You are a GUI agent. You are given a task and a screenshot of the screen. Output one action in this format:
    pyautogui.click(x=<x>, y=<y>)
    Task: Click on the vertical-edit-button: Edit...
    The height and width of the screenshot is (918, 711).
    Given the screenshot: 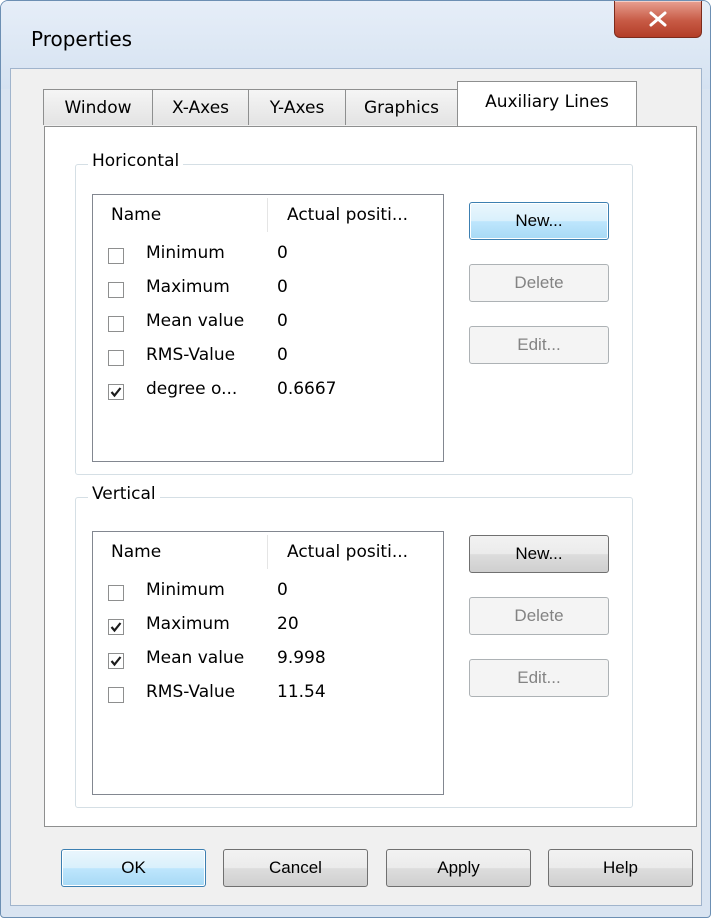 What is the action you would take?
    pyautogui.click(x=539, y=678)
    